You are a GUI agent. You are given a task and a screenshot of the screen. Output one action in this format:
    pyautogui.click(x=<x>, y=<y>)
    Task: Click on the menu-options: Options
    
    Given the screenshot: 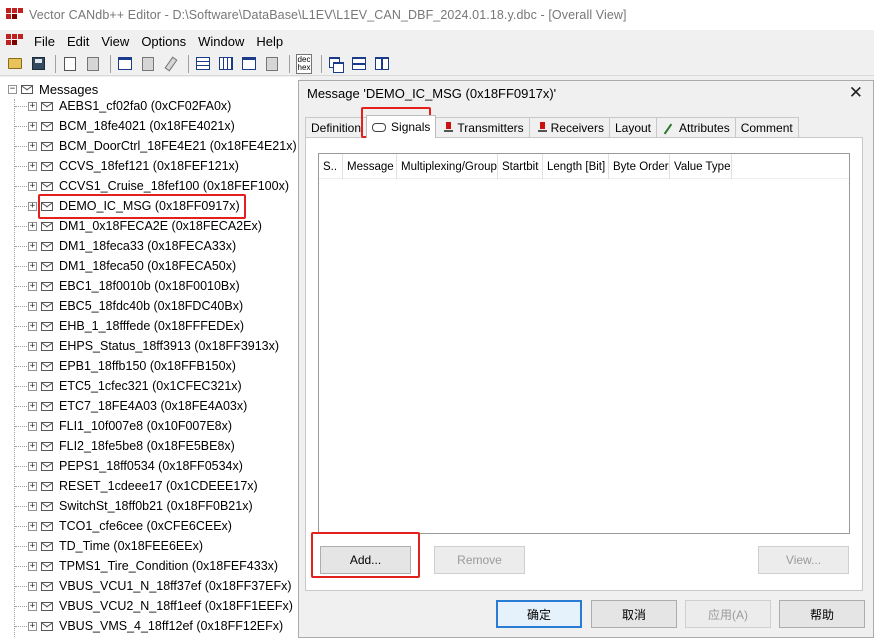 What is the action you would take?
    pyautogui.click(x=163, y=41)
    